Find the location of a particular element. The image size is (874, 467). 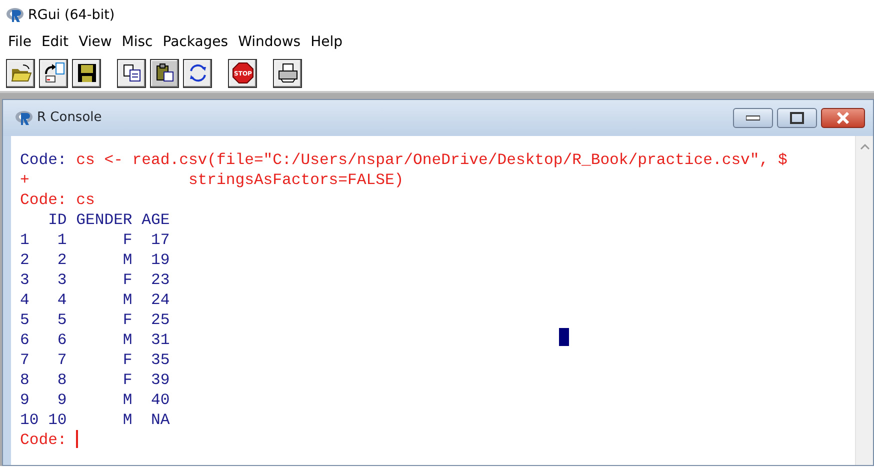

maximize-icon is located at coordinates (797, 118).